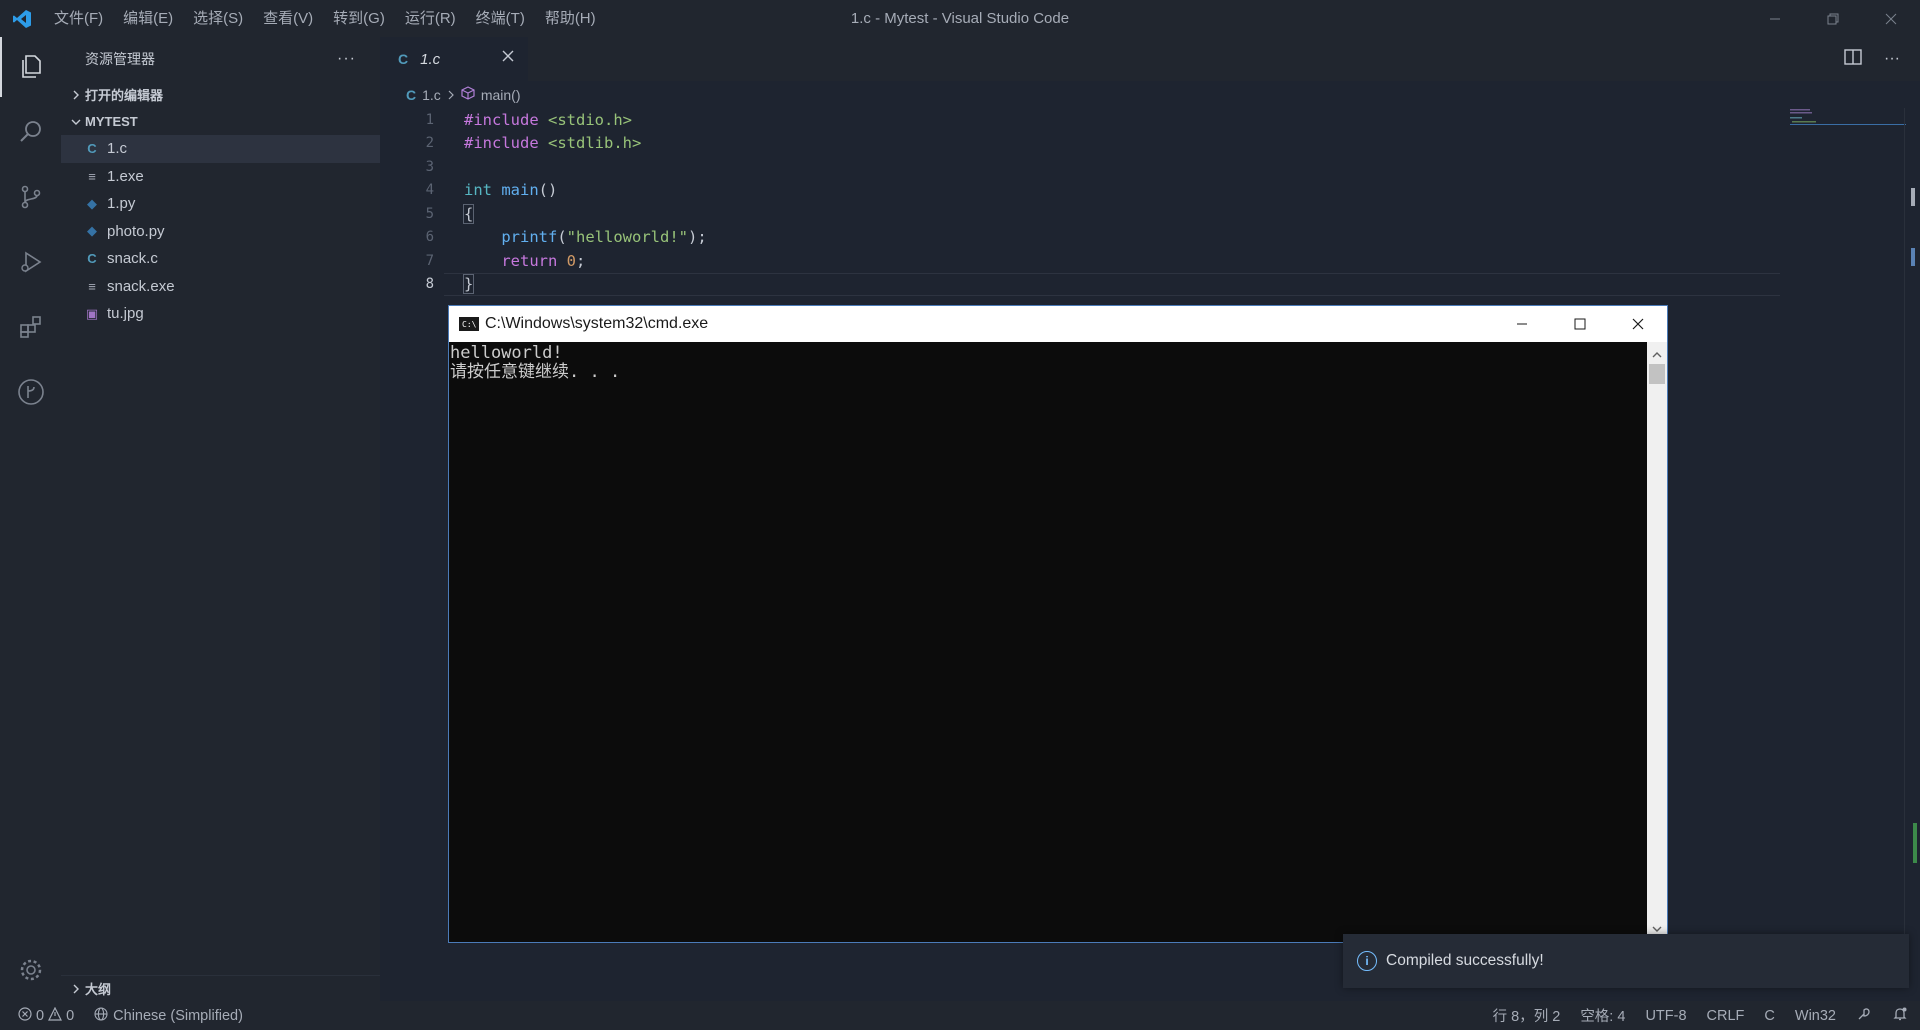 The image size is (1920, 1030). Describe the element at coordinates (220, 988) in the screenshot. I see `outline-section: 大纲` at that location.